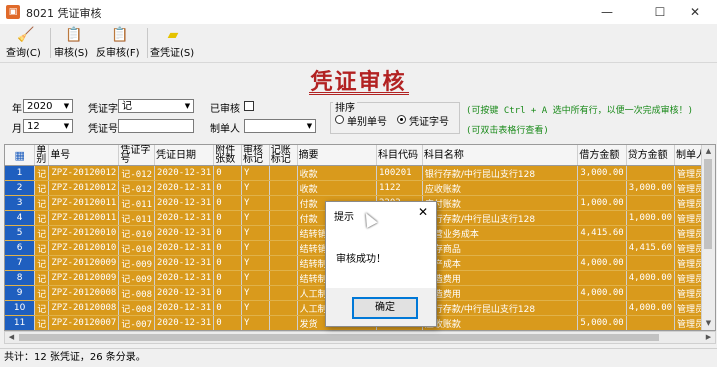  Describe the element at coordinates (399, 155) in the screenshot. I see `col-header: 科目代码` at that location.